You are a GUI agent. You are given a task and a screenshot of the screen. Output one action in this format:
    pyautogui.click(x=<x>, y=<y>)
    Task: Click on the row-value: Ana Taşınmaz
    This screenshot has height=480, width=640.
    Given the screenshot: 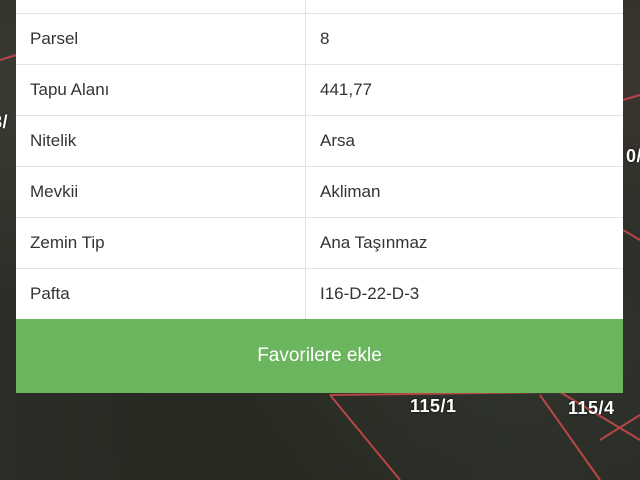 What is the action you would take?
    pyautogui.click(x=464, y=243)
    